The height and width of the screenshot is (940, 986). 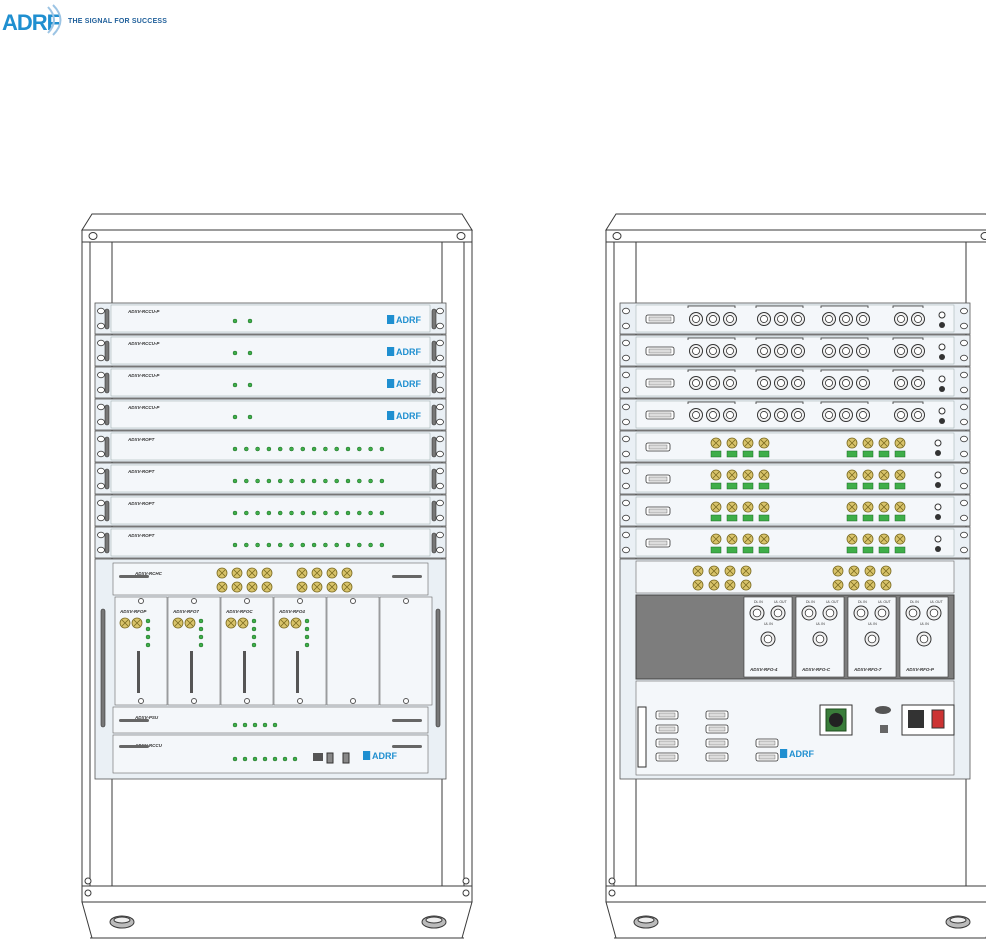 What do you see at coordinates (270, 382) in the screenshot?
I see `front-unit-rcu: ADXV-RCCU-P ADRF` at bounding box center [270, 382].